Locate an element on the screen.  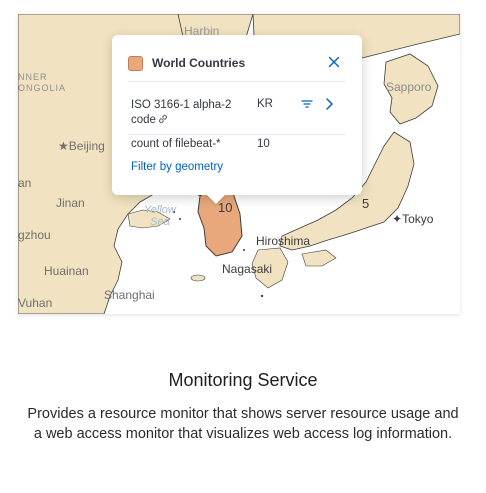
section-title: Monitoring Service is located at coordinates (243, 380).